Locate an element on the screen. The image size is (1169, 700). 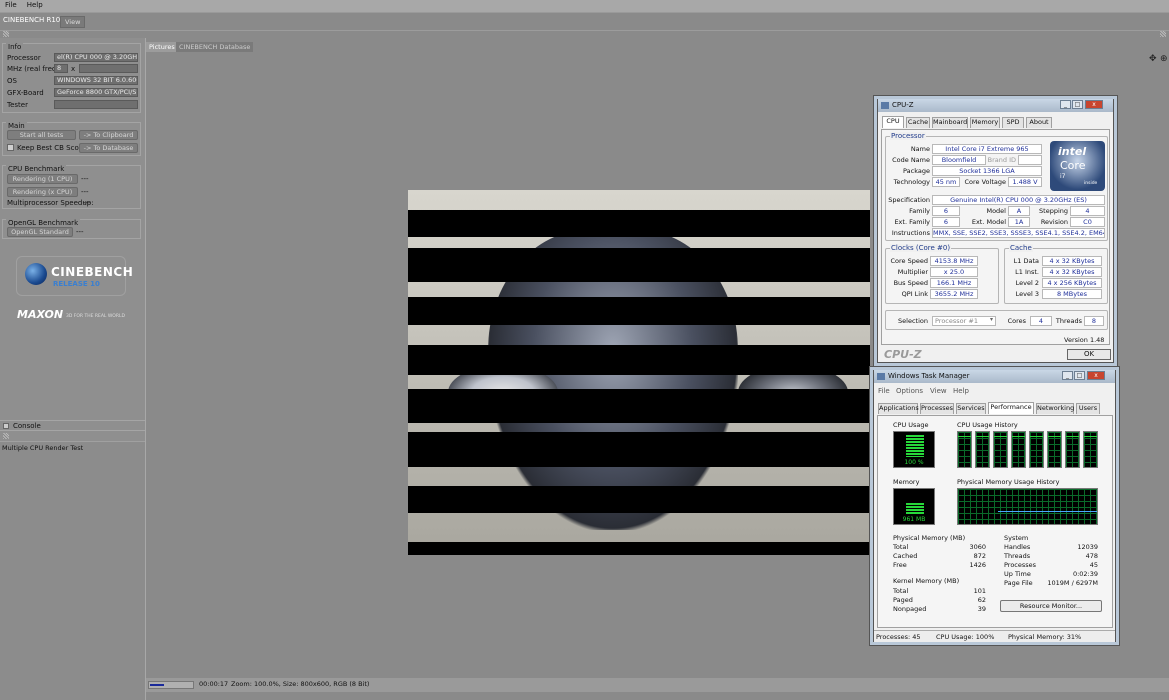
chevron-down-icon: ▾ is located at coordinates (991, 319).